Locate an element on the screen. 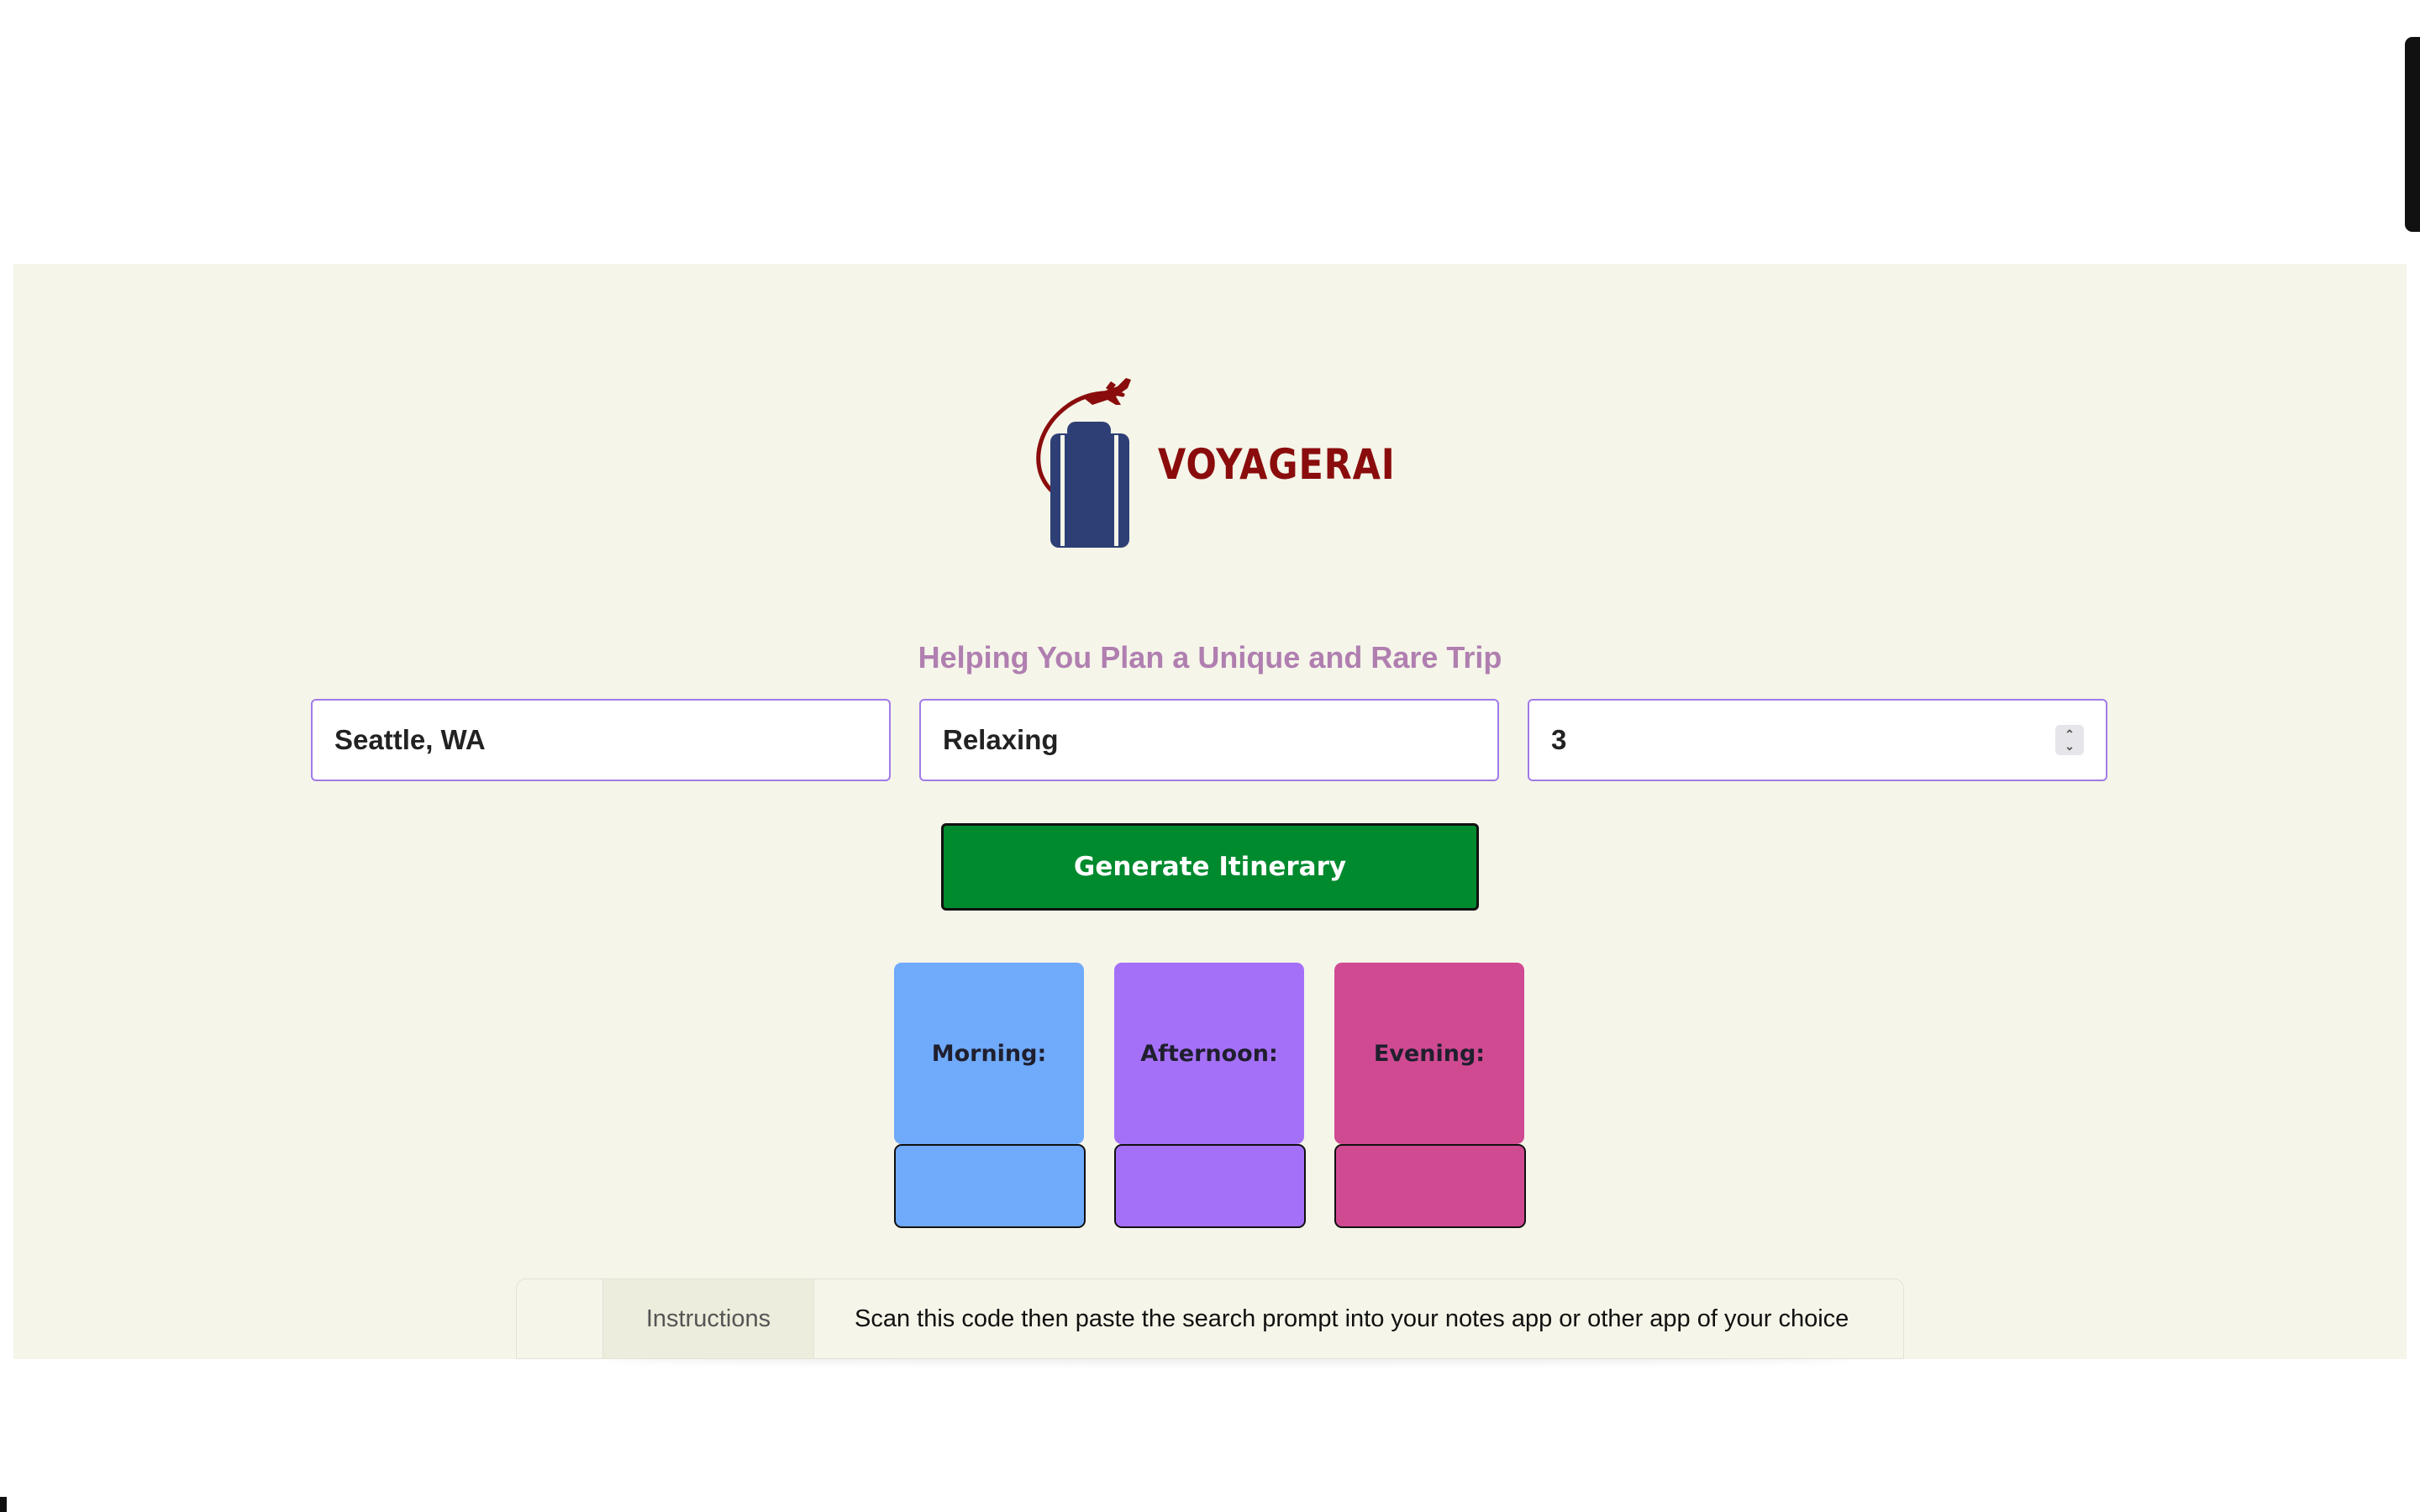  evening-content-box is located at coordinates (1430, 1186).